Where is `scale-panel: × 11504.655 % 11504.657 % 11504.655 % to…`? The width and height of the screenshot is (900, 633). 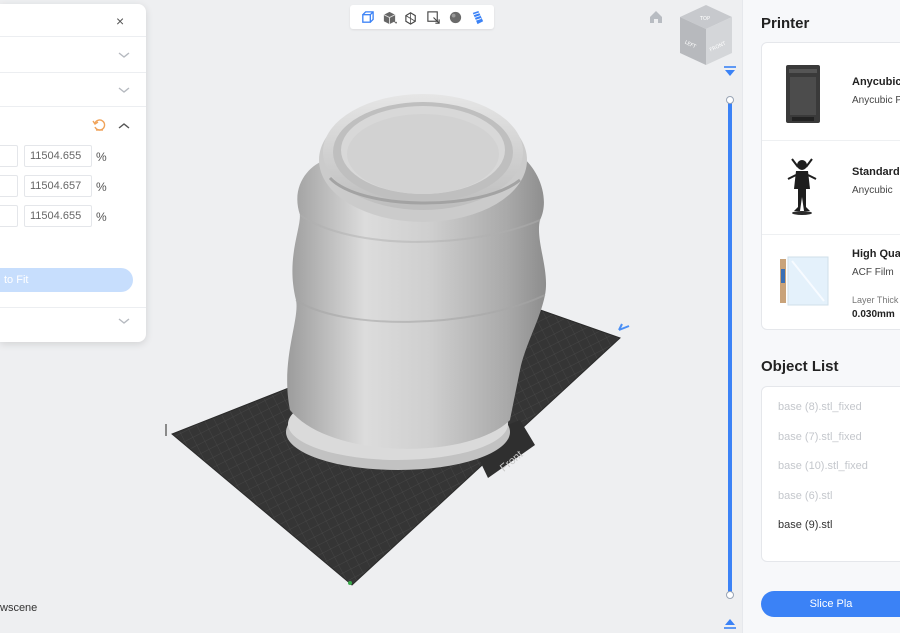 scale-panel: × 11504.655 % 11504.657 % 11504.655 % to… is located at coordinates (73, 173).